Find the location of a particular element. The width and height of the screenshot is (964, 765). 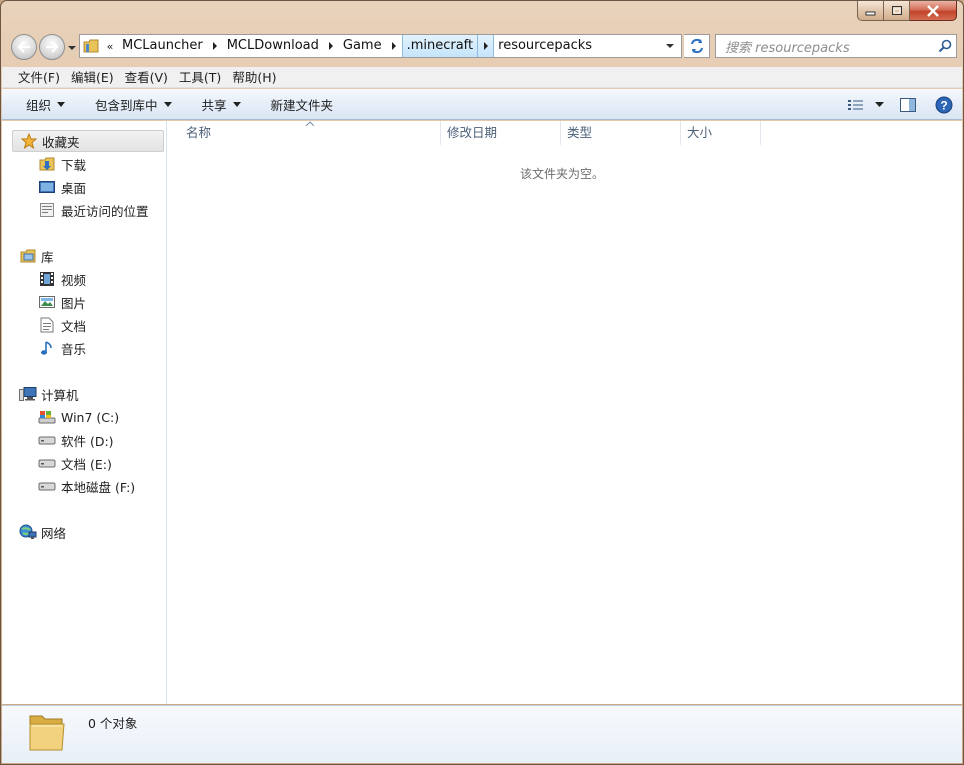

breadcrumb-mclauncher: MCLauncher is located at coordinates (162, 46).